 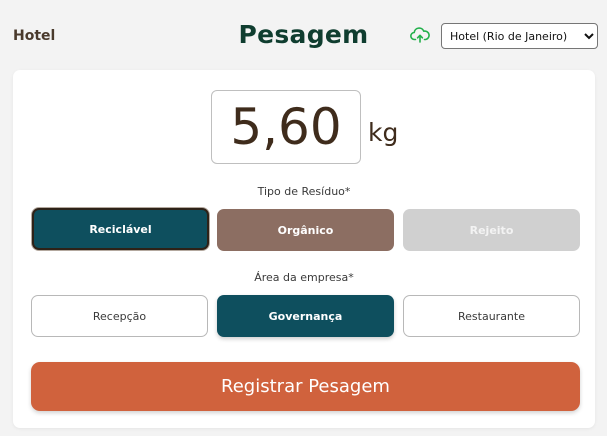 I want to click on area-restaurante-button: Restaurante, so click(x=491, y=316).